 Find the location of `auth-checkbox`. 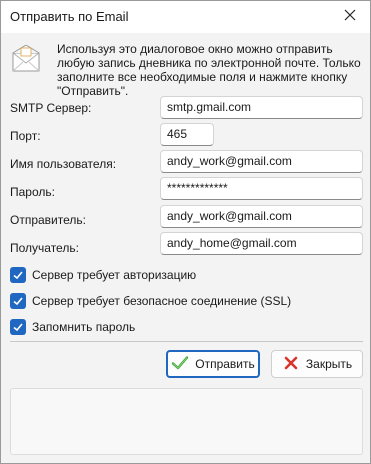

auth-checkbox is located at coordinates (18, 275).